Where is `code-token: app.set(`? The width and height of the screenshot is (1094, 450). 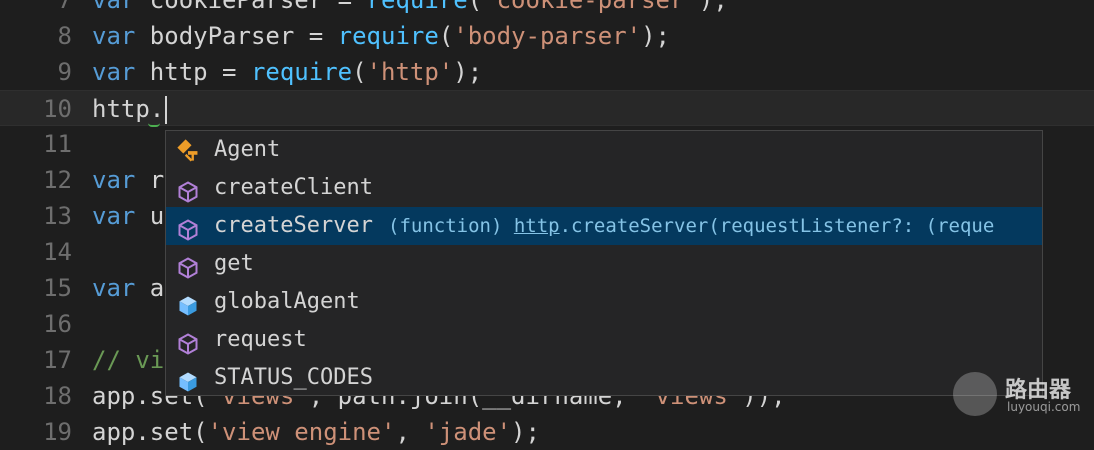 code-token: app.set( is located at coordinates (150, 432).